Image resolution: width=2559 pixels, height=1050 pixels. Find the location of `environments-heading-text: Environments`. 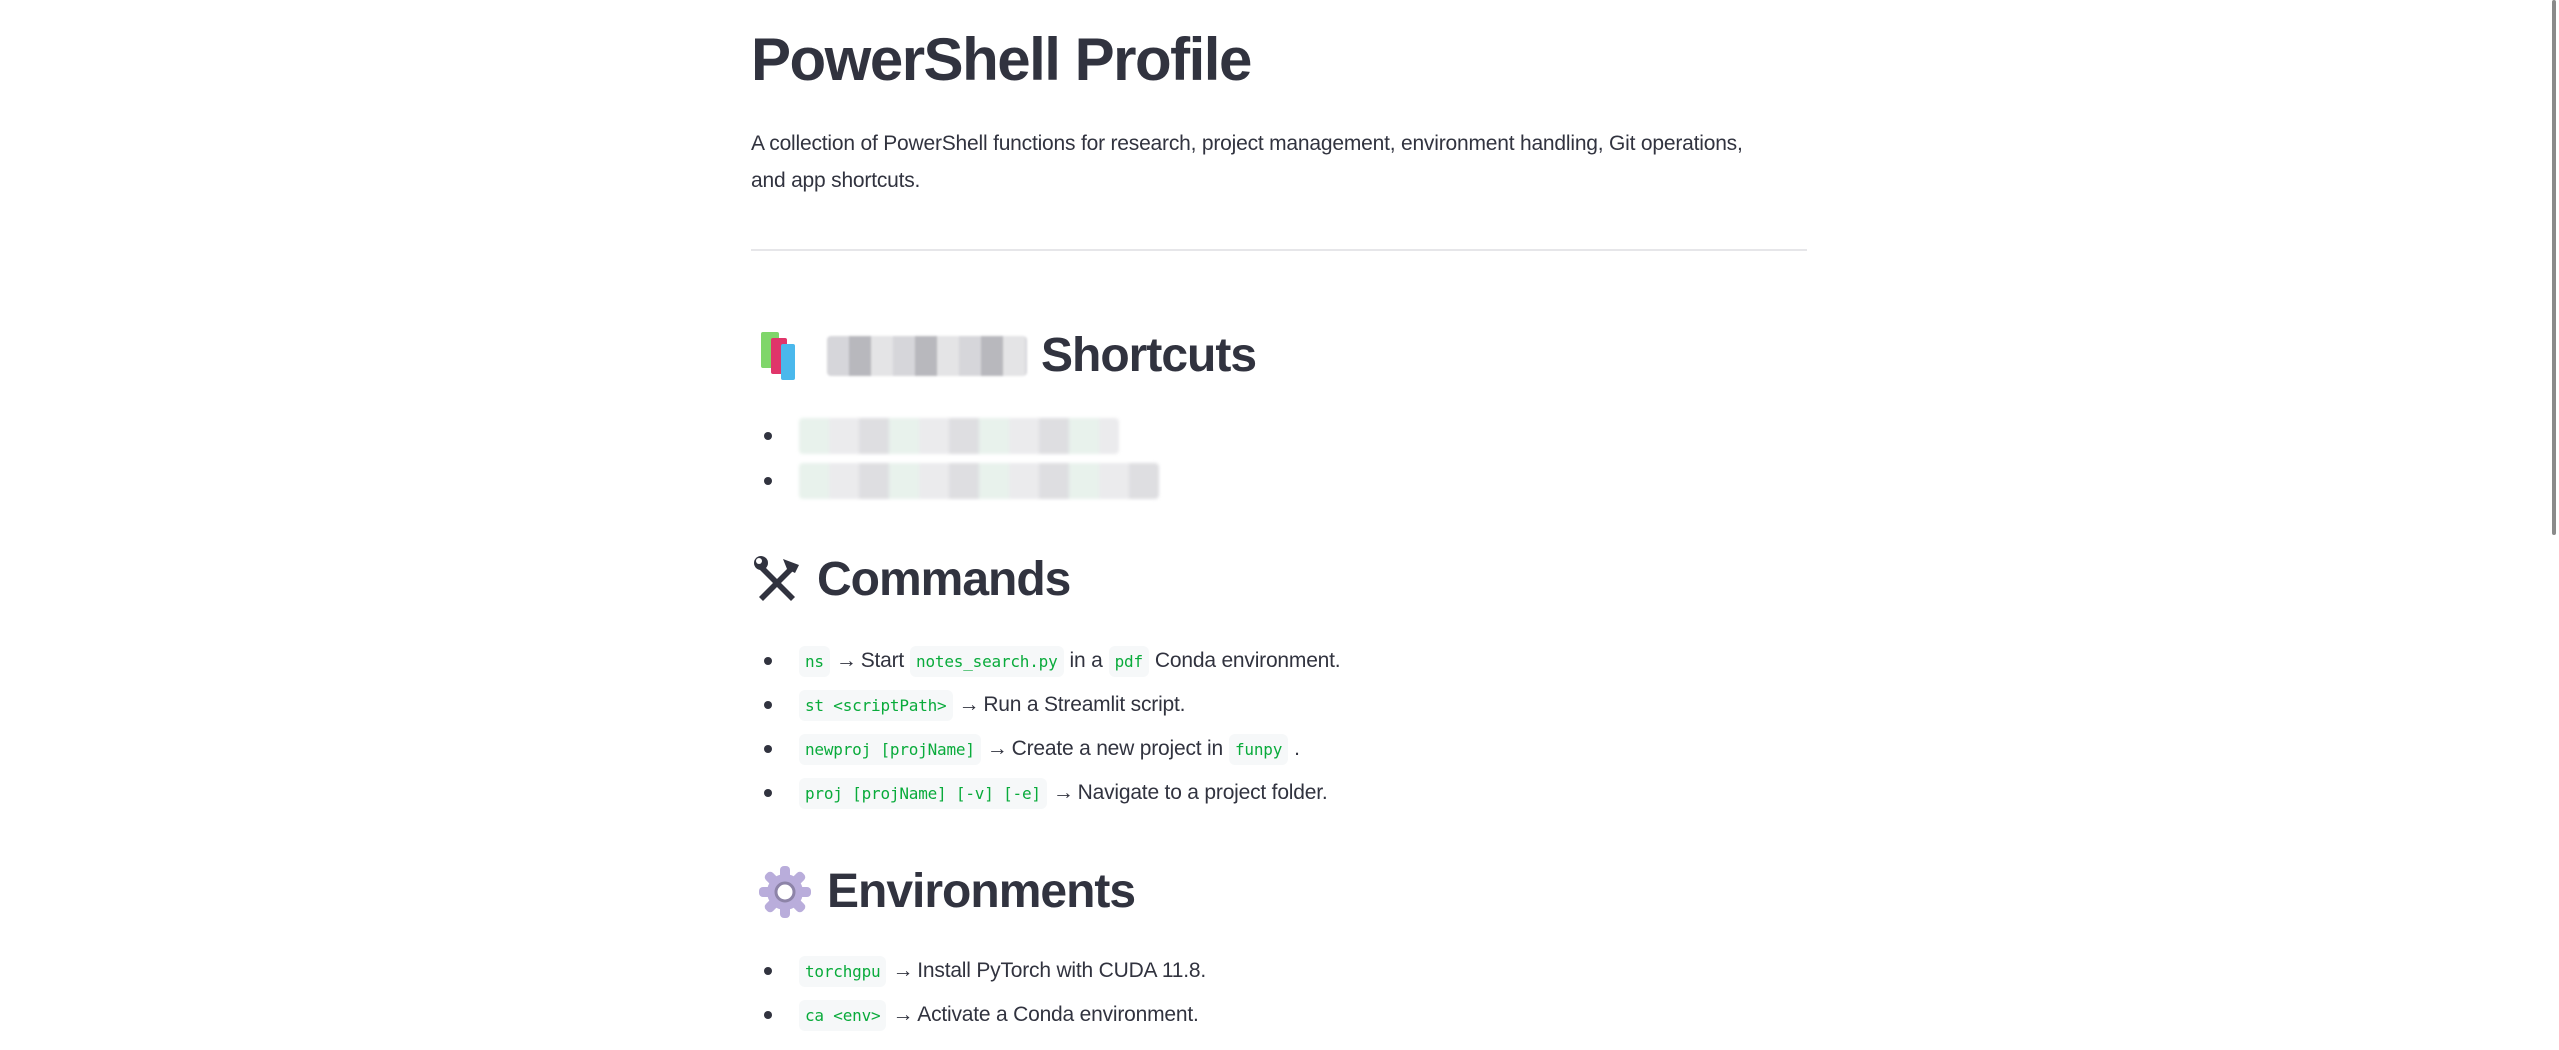

environments-heading-text: Environments is located at coordinates (981, 891).